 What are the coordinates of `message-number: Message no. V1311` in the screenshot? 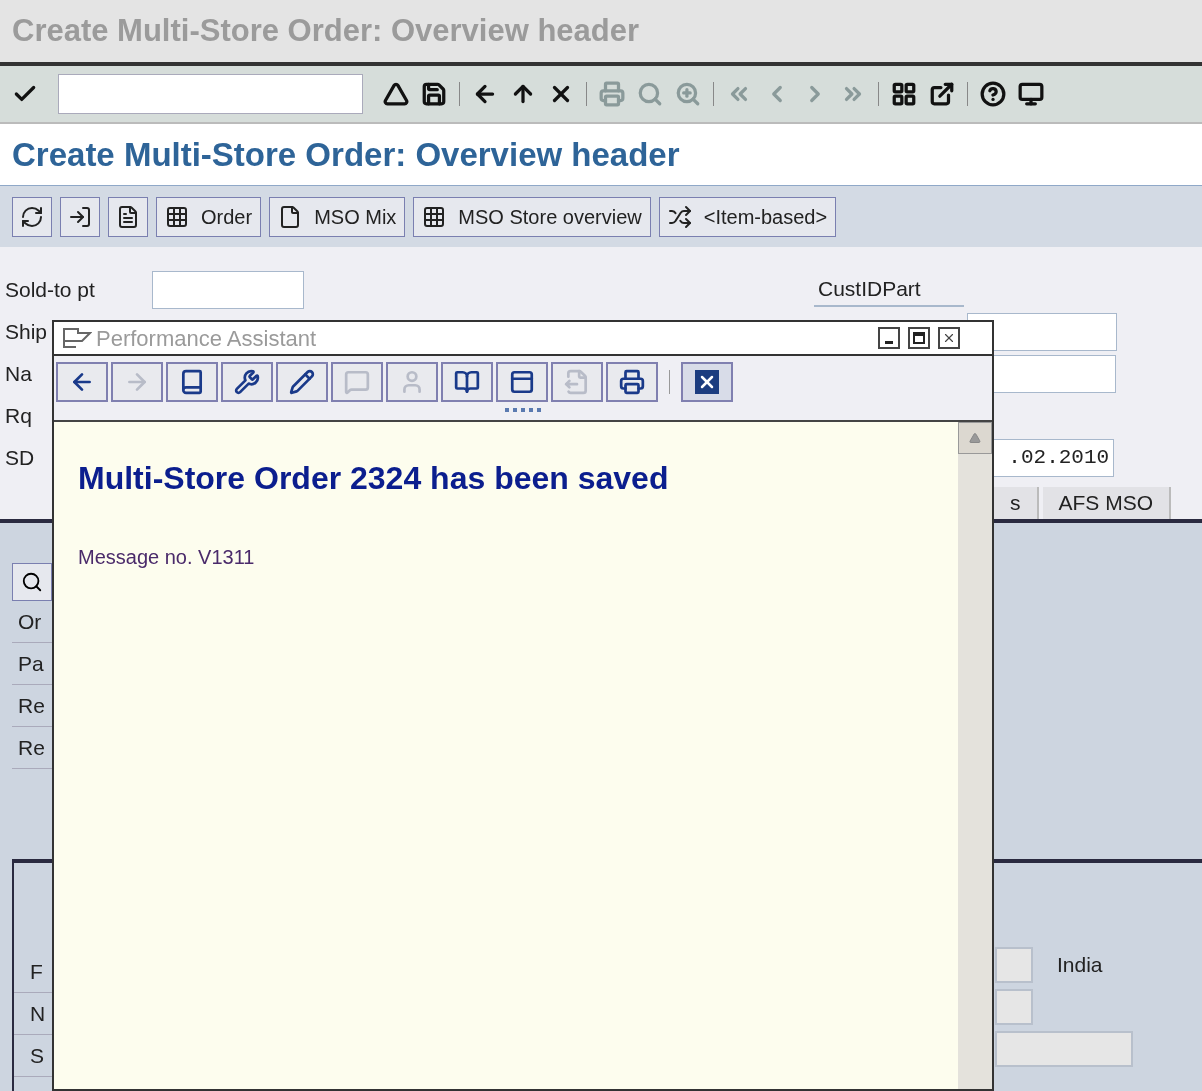 It's located at (167, 557).